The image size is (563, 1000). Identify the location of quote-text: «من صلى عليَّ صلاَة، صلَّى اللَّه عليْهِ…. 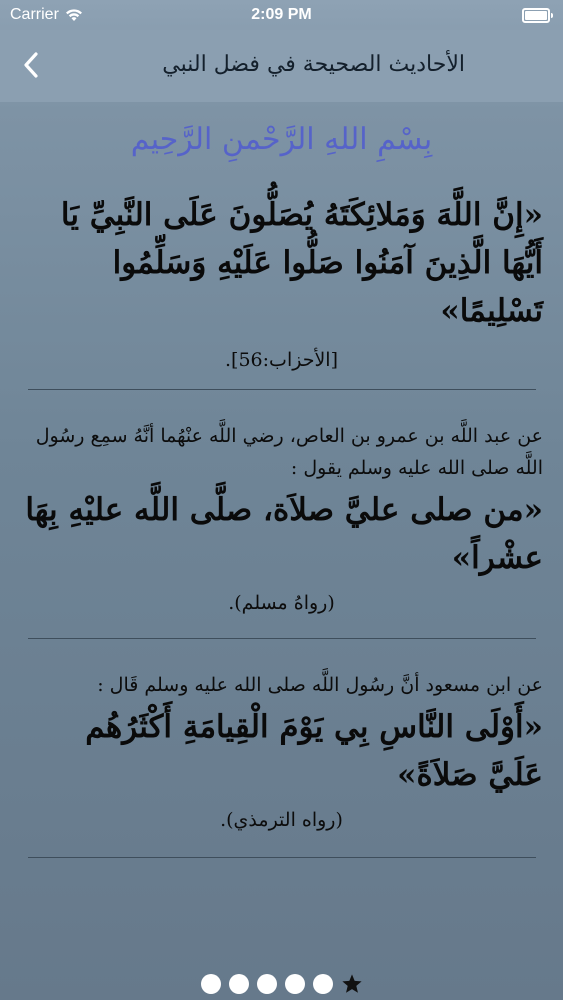
(284, 534).